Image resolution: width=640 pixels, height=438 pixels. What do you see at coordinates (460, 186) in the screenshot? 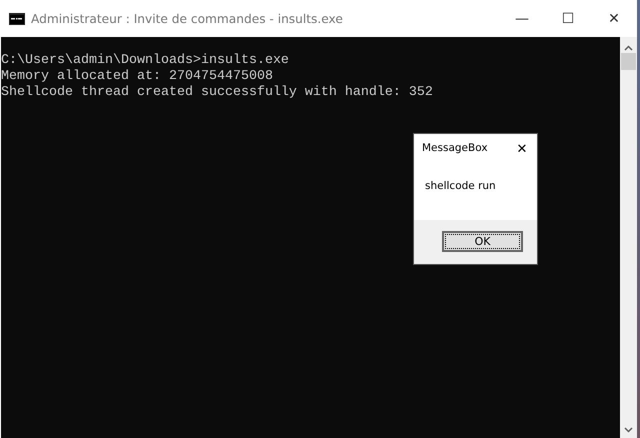
I see `dialog-message: shellcode run` at bounding box center [460, 186].